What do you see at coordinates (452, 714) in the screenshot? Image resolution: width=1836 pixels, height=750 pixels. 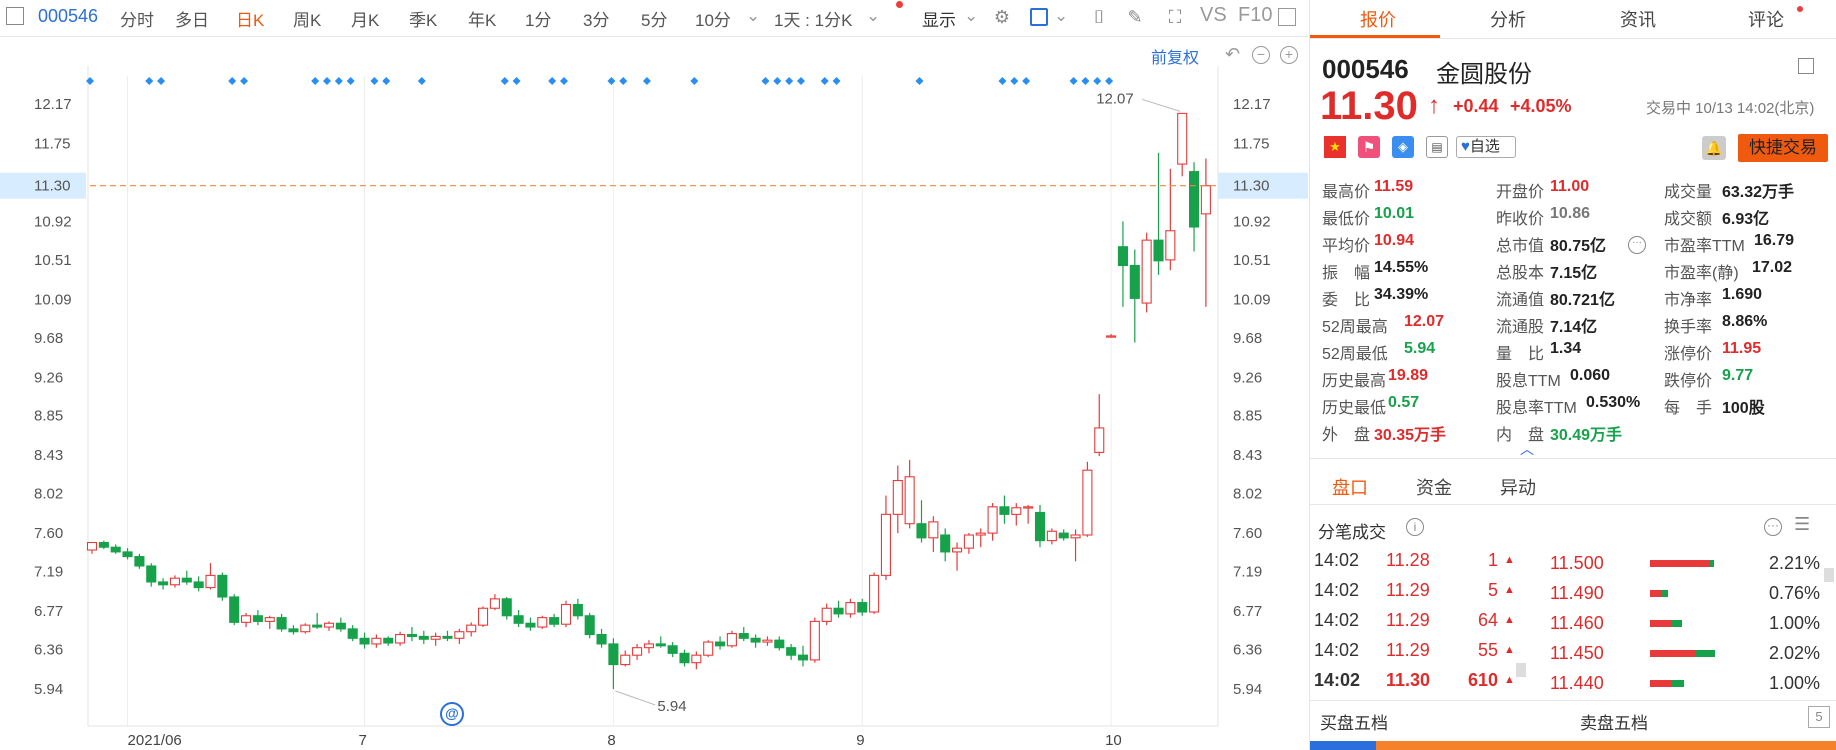 I see `event-marker-icon: @` at bounding box center [452, 714].